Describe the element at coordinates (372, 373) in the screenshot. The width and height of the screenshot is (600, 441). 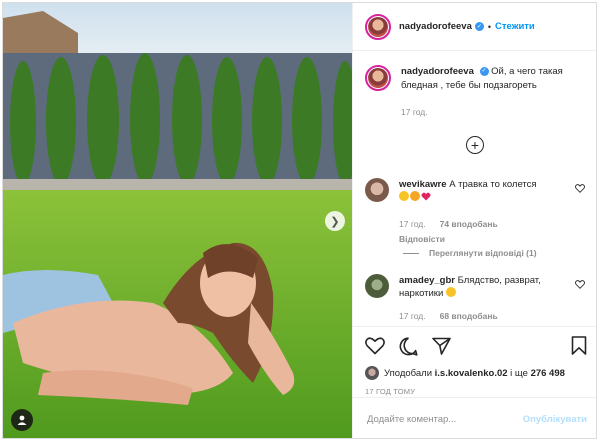
I see `liker-avatar` at that location.